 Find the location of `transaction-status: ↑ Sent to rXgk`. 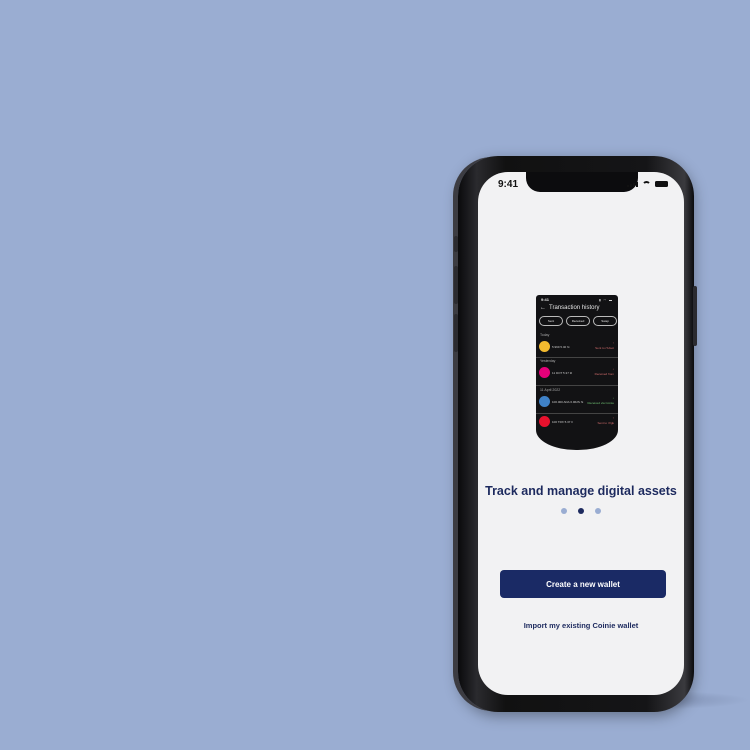

transaction-status: ↑ Sent to rXgk is located at coordinates (605, 420).